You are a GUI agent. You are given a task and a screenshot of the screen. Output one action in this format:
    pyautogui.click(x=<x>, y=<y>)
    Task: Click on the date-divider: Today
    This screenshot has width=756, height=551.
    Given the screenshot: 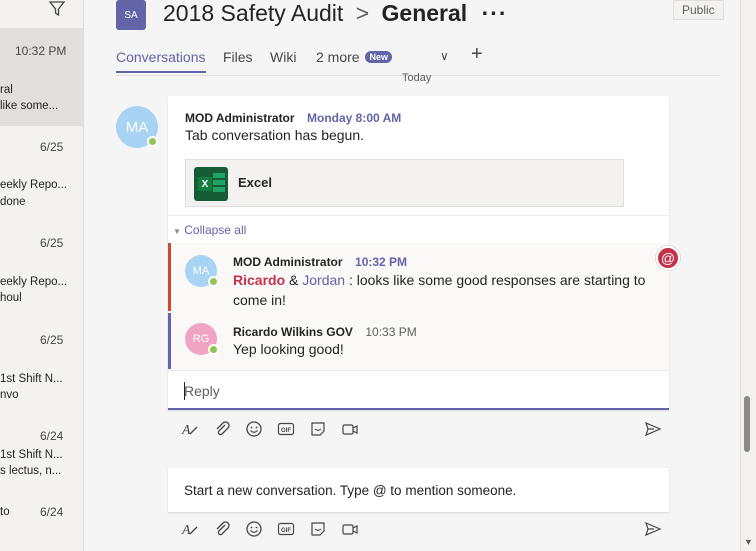 What is the action you would take?
    pyautogui.click(x=417, y=78)
    